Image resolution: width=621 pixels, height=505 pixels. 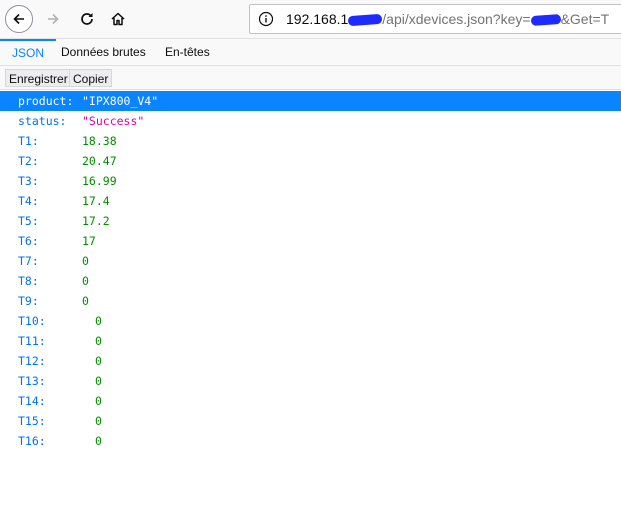 I want to click on redacted-key-mark, so click(x=545, y=20).